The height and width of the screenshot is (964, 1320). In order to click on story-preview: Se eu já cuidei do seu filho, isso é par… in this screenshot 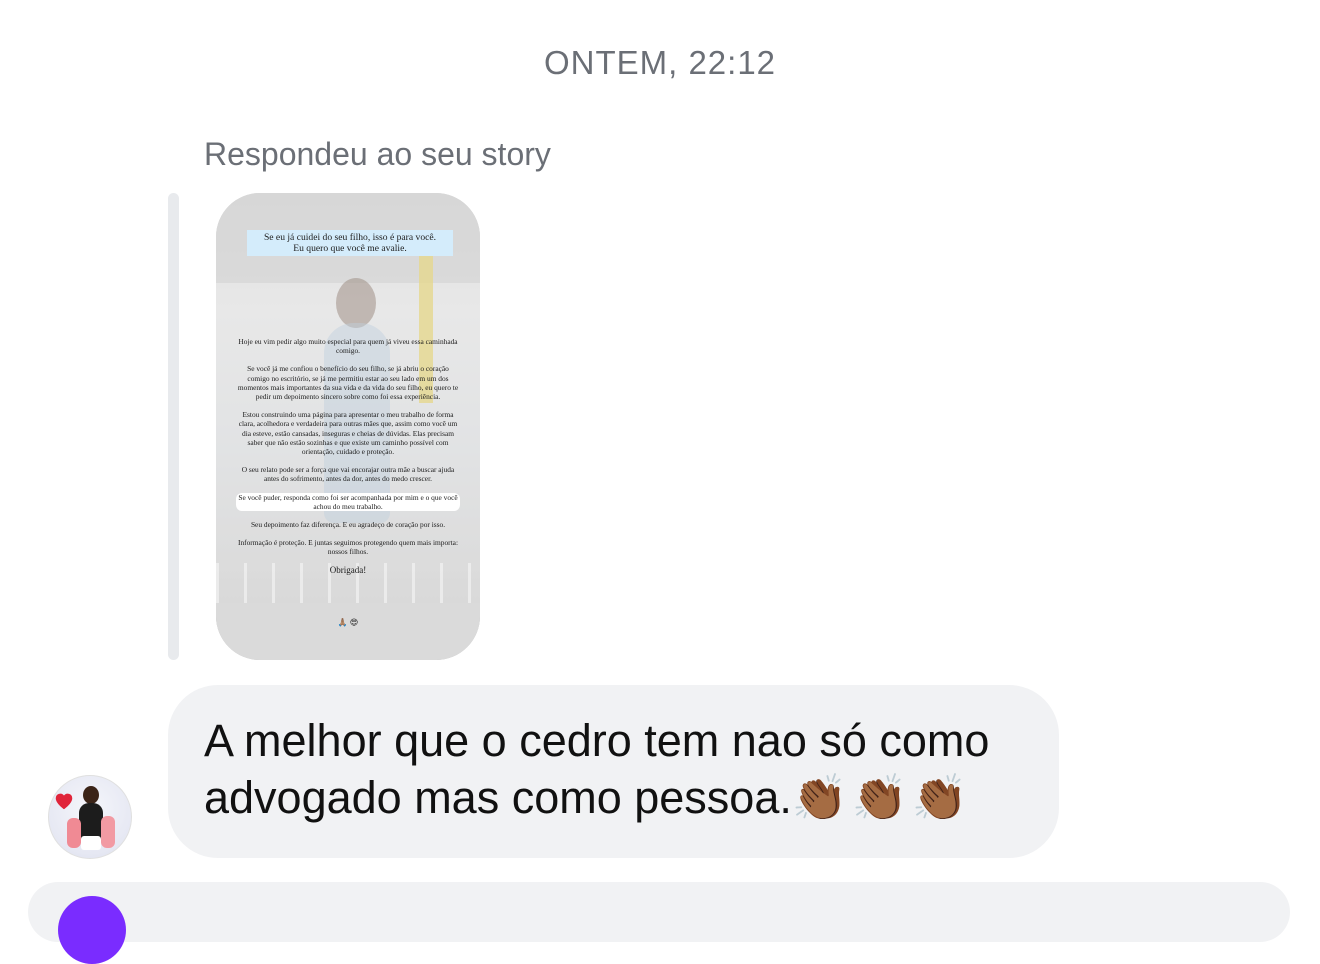, I will do `click(348, 426)`.